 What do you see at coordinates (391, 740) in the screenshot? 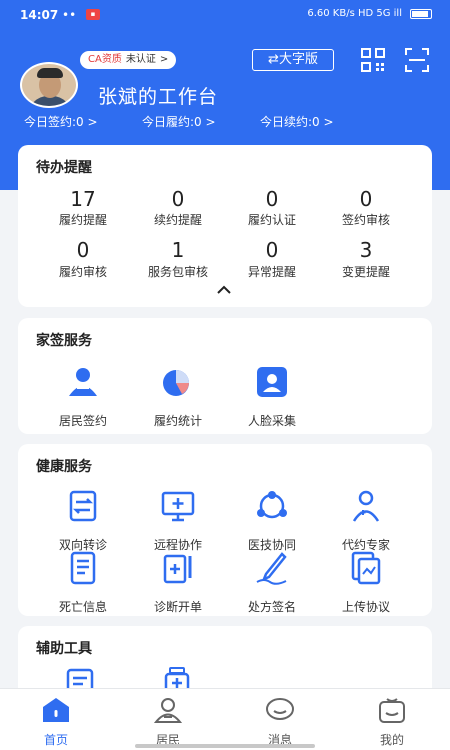
I see `tab-label: 我的` at bounding box center [391, 740].